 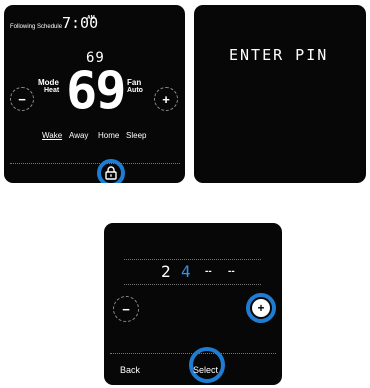 What do you see at coordinates (78, 135) in the screenshot?
I see `period-away: Away` at bounding box center [78, 135].